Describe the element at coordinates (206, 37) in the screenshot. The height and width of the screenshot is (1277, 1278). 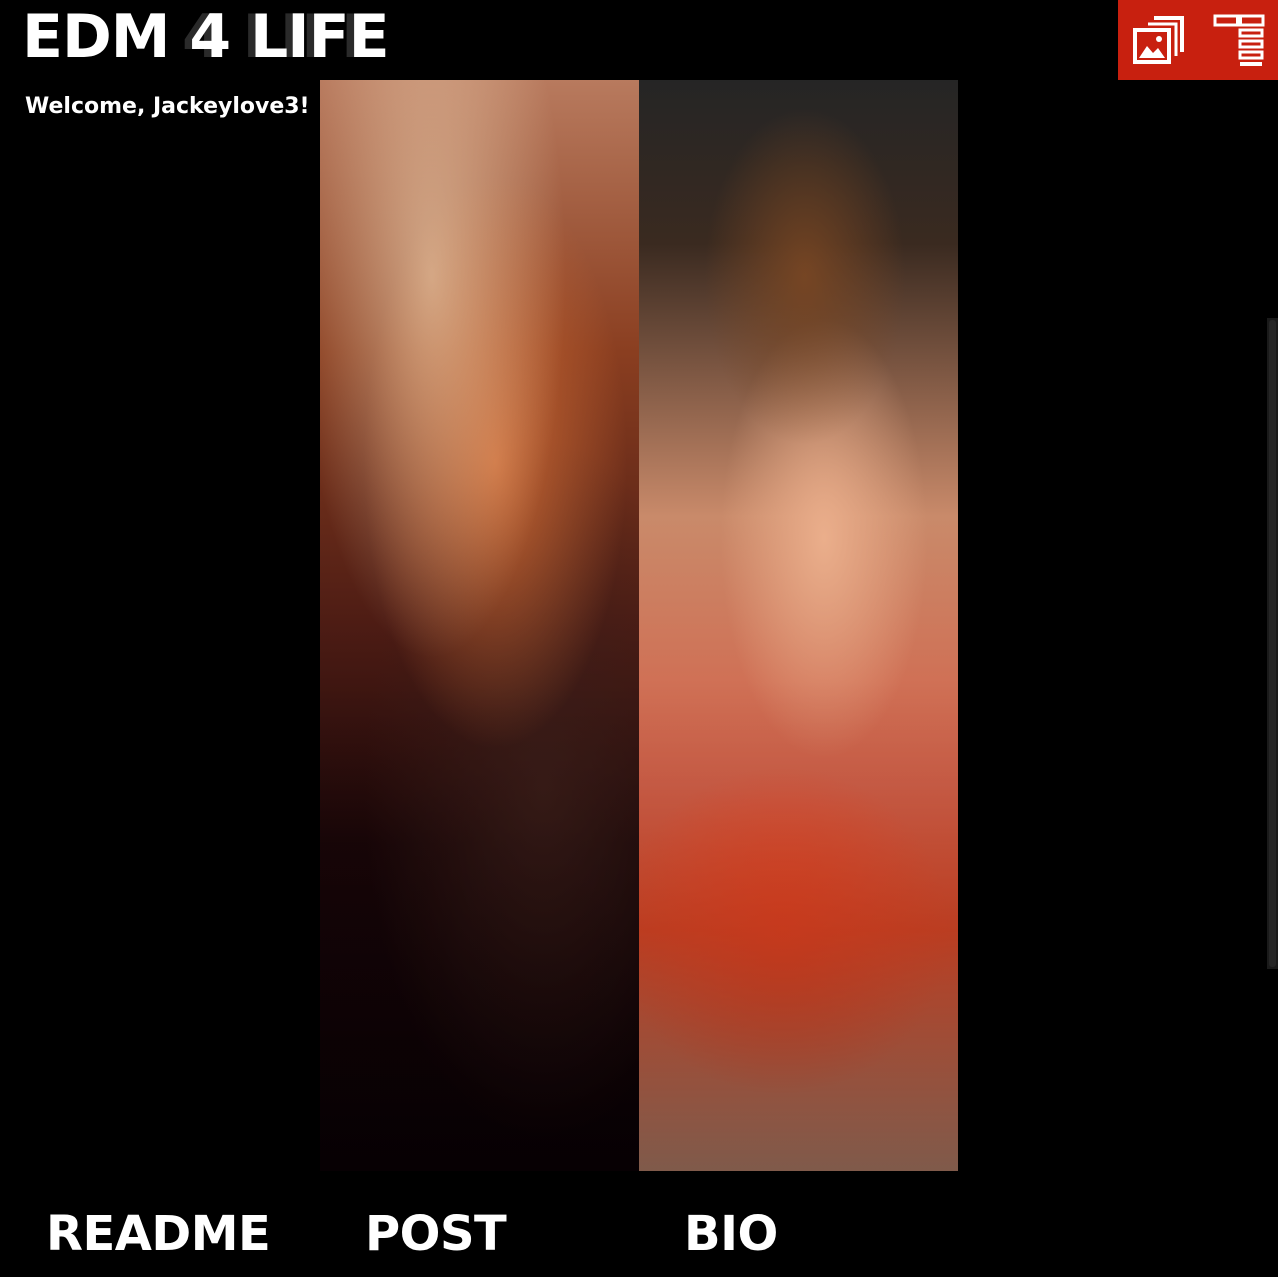
I see `site-logo: EDM 4 LIFE` at that location.